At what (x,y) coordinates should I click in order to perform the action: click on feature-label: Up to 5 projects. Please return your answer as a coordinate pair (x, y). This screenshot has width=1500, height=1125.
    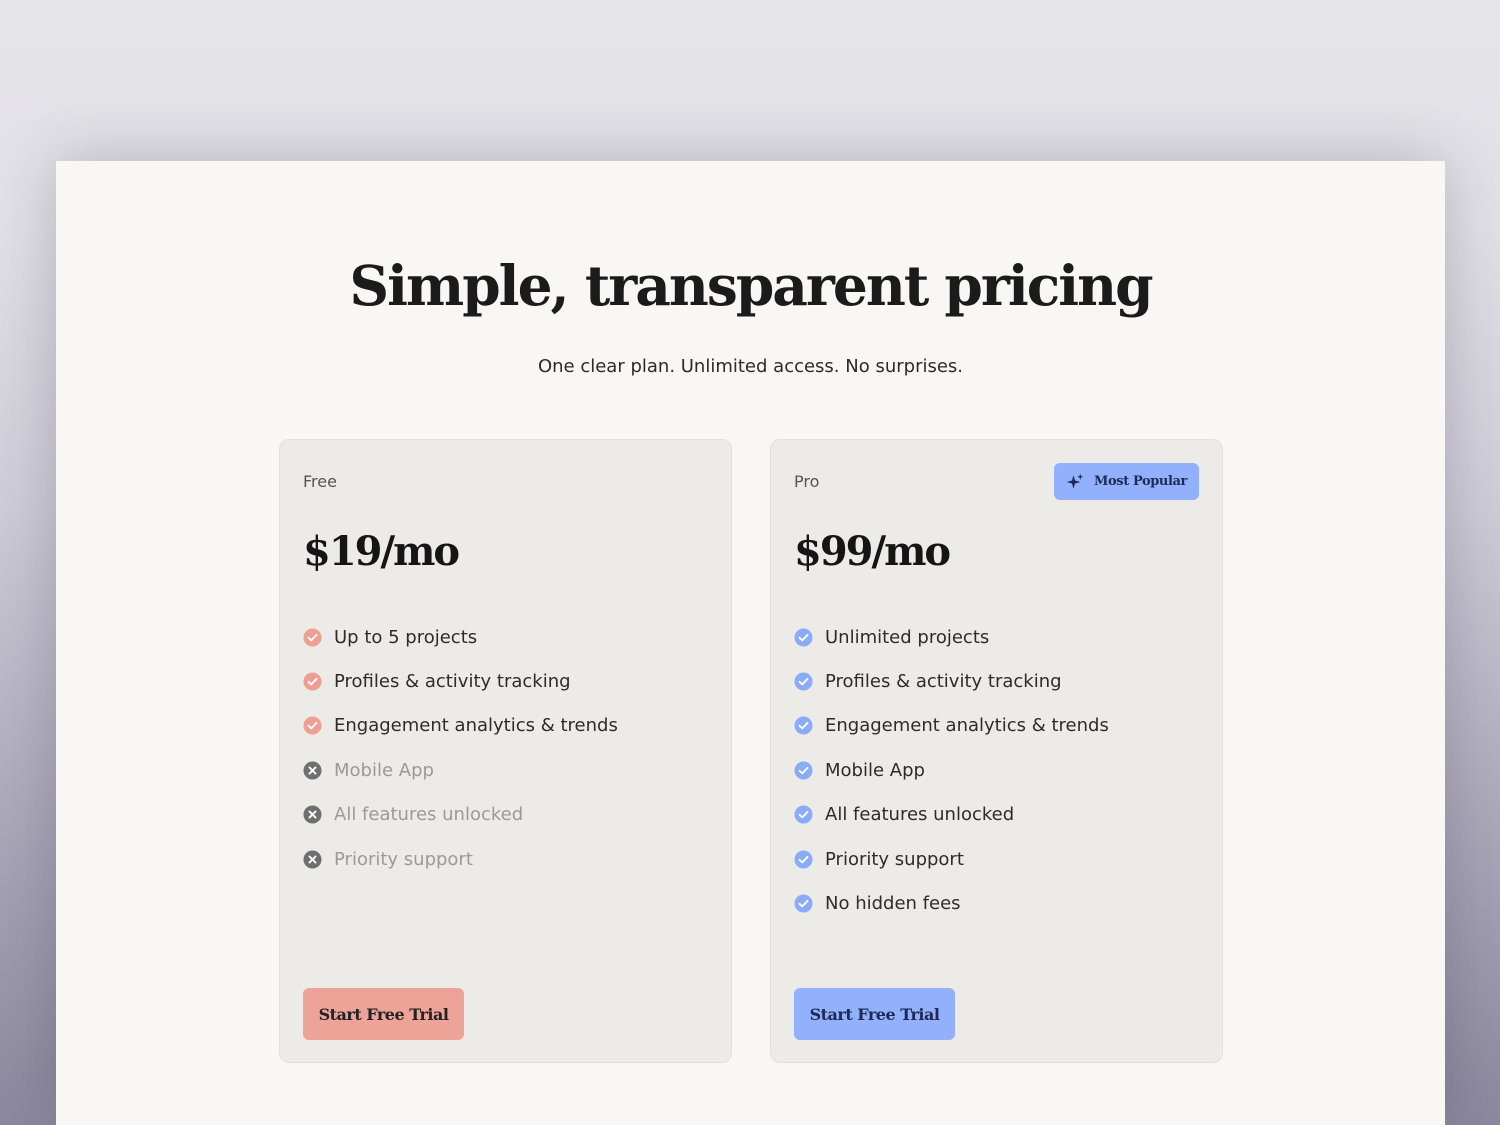
    Looking at the image, I should click on (406, 637).